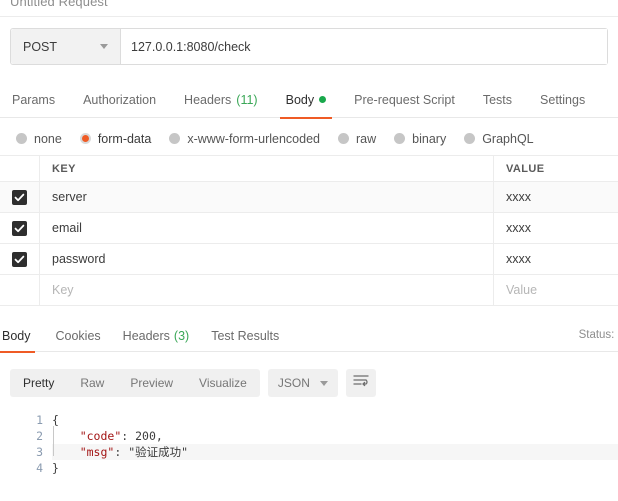 The width and height of the screenshot is (618, 501). I want to click on header-value-cell: VALUE, so click(556, 168).